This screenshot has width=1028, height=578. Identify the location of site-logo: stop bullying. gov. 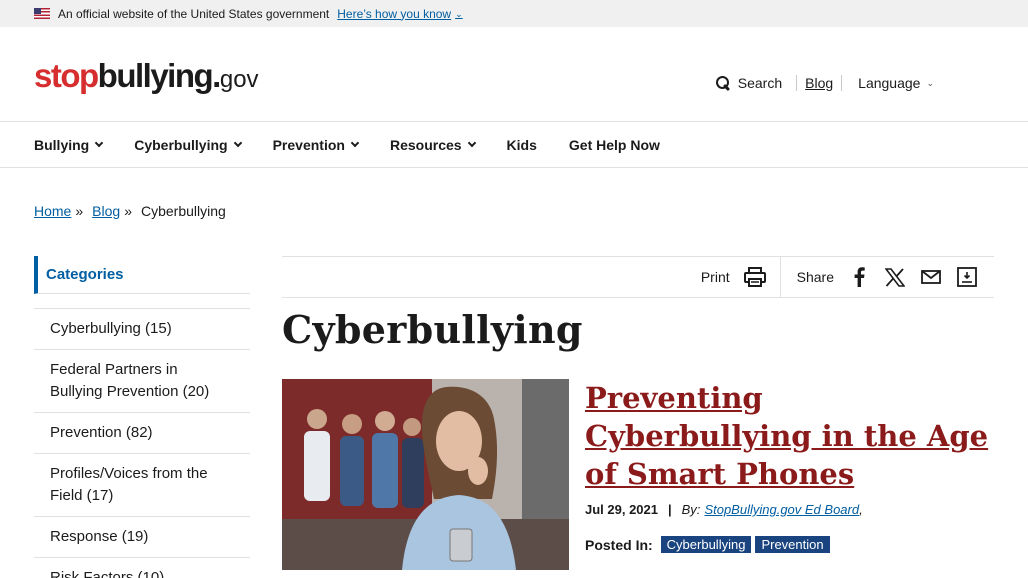
(146, 76).